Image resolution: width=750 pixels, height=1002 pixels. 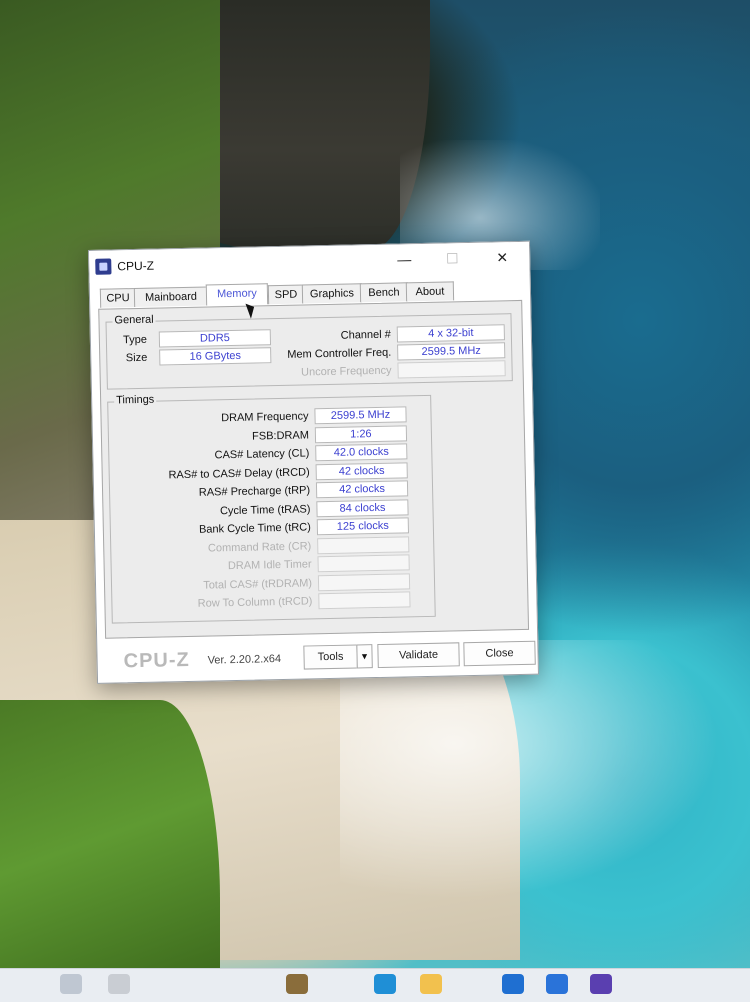 I want to click on channel-value: 4 x 32-bit, so click(x=450, y=333).